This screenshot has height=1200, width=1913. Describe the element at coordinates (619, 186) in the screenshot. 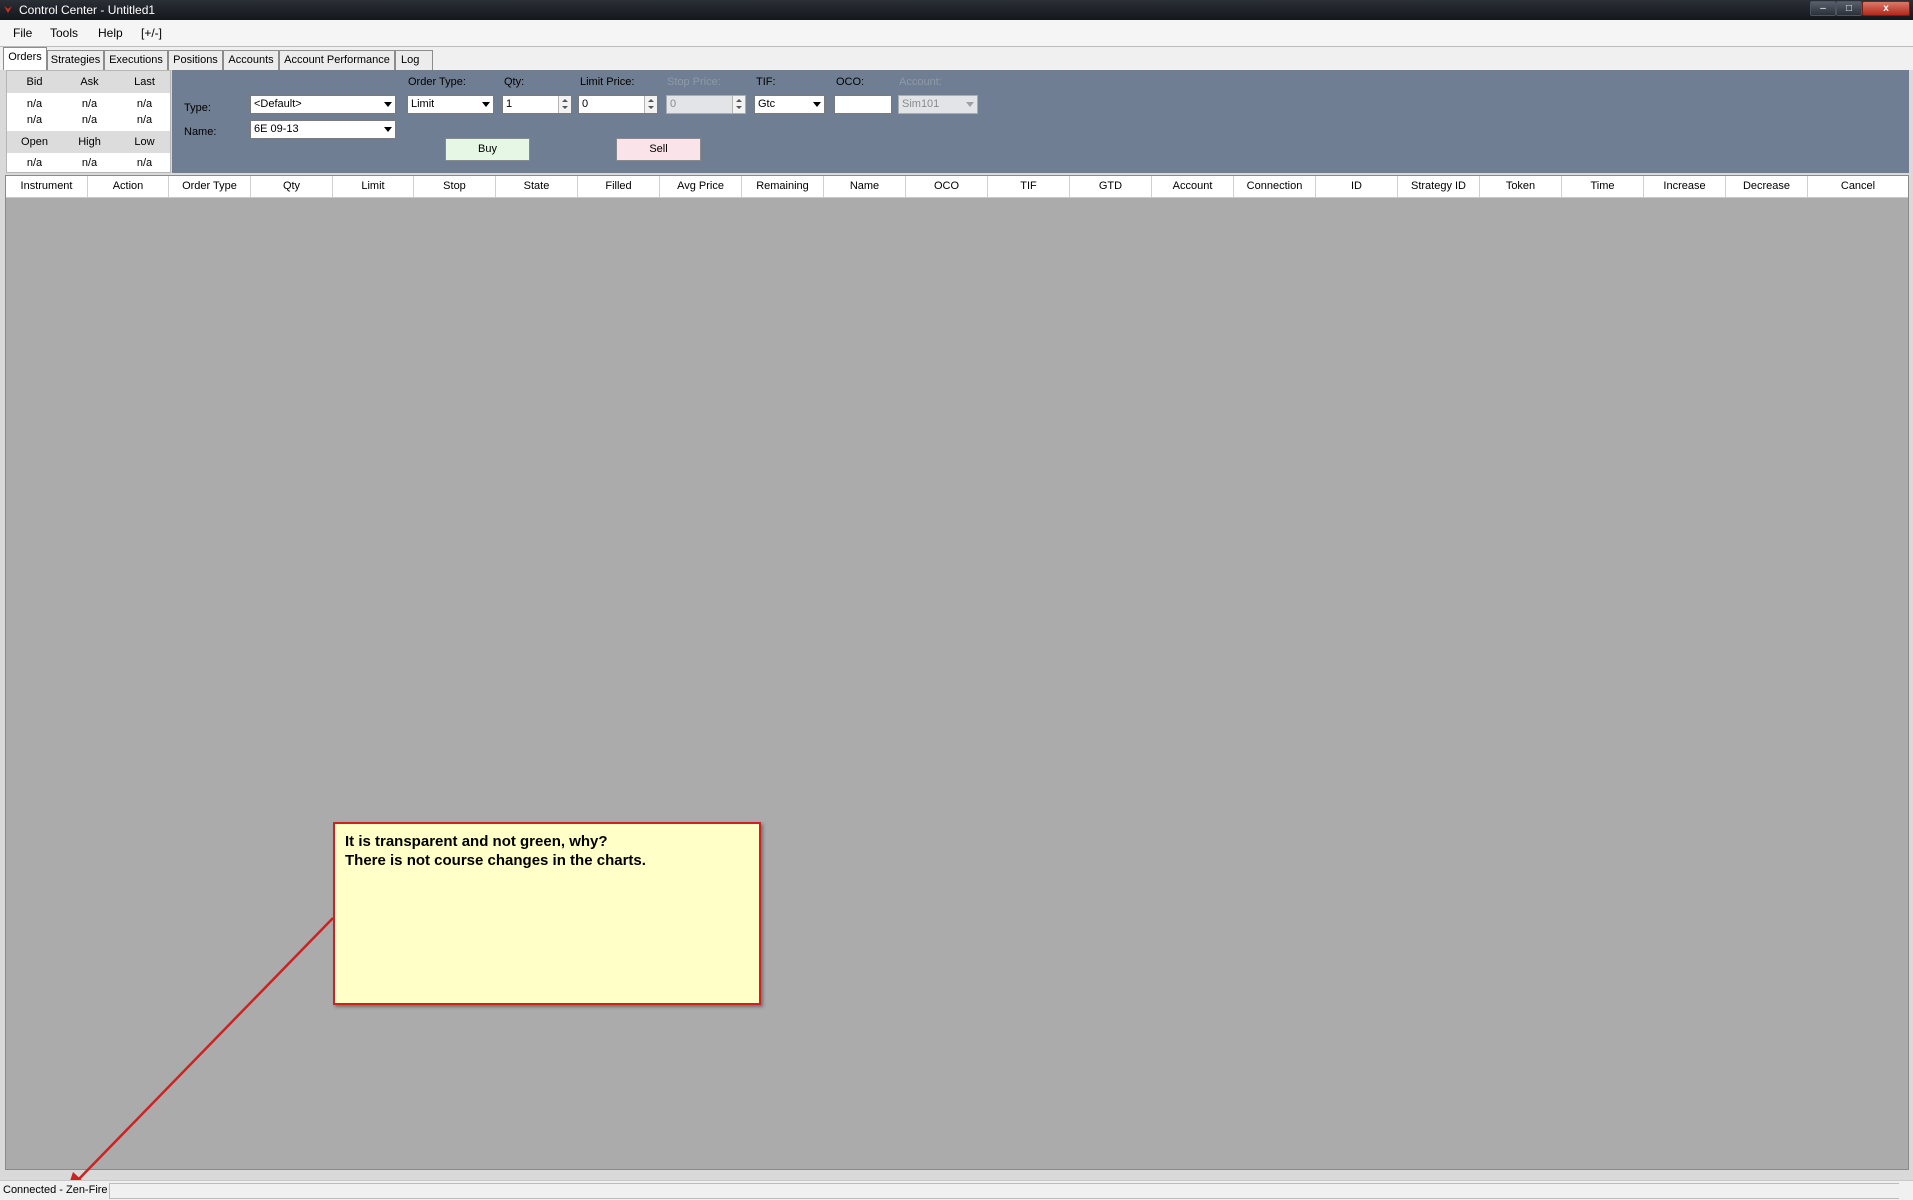

I see `column-header-filled: Filled` at that location.